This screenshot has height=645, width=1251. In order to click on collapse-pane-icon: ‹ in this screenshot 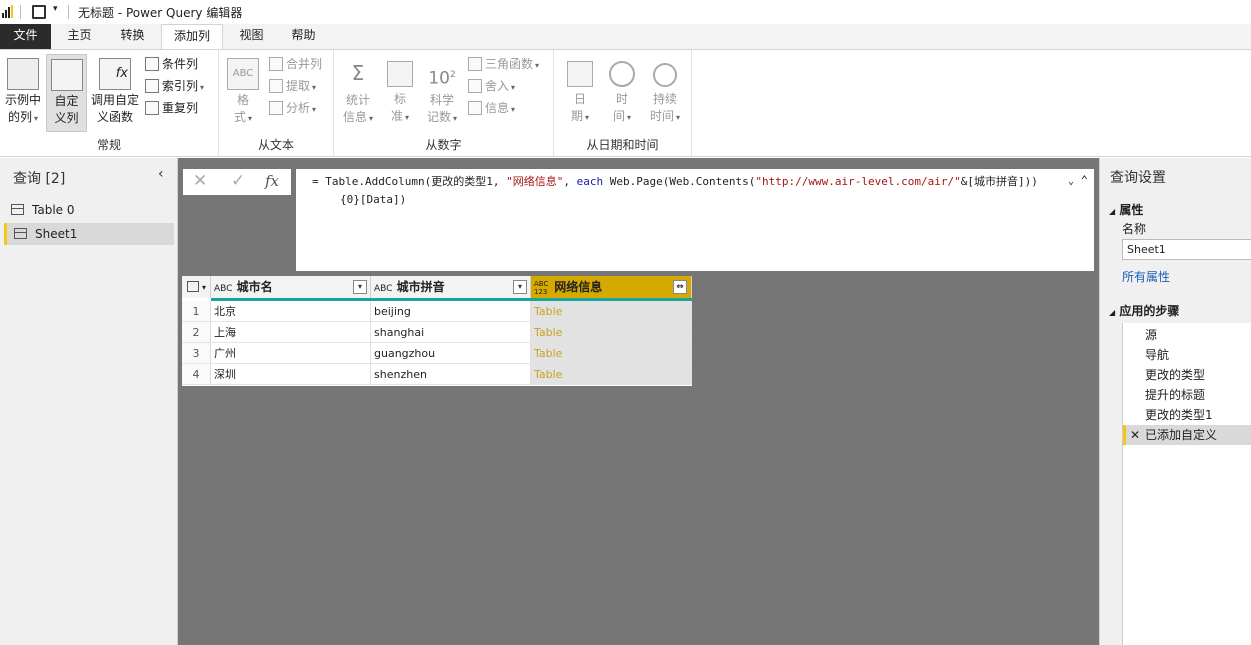, I will do `click(161, 174)`.